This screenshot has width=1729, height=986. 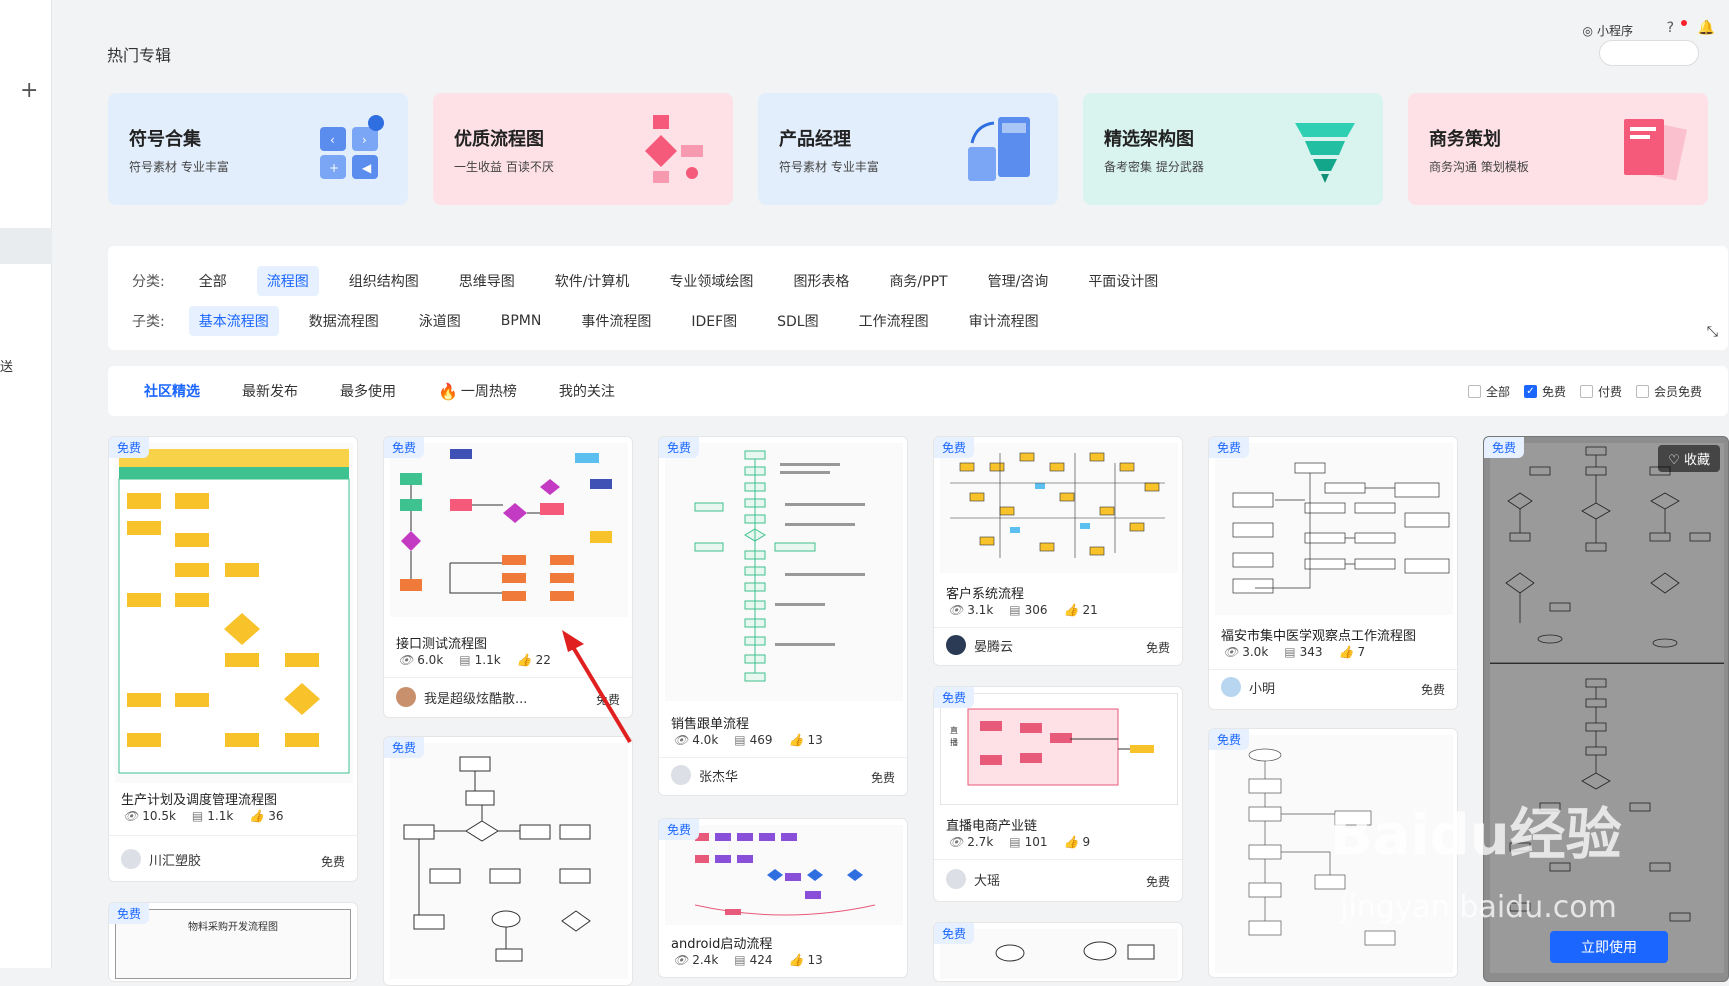 I want to click on page-title: 热门专辑, so click(x=139, y=55).